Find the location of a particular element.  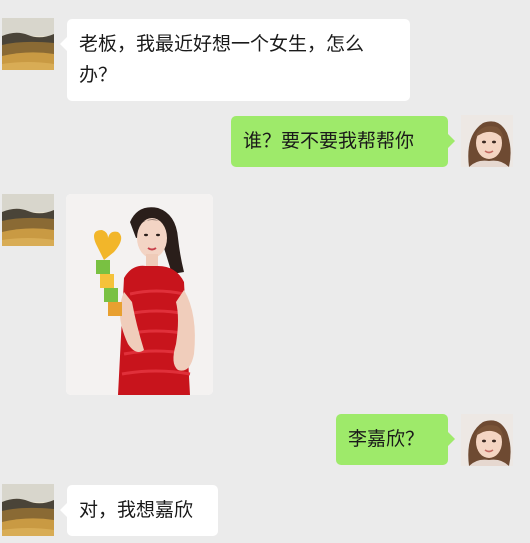

image-message is located at coordinates (139, 294).